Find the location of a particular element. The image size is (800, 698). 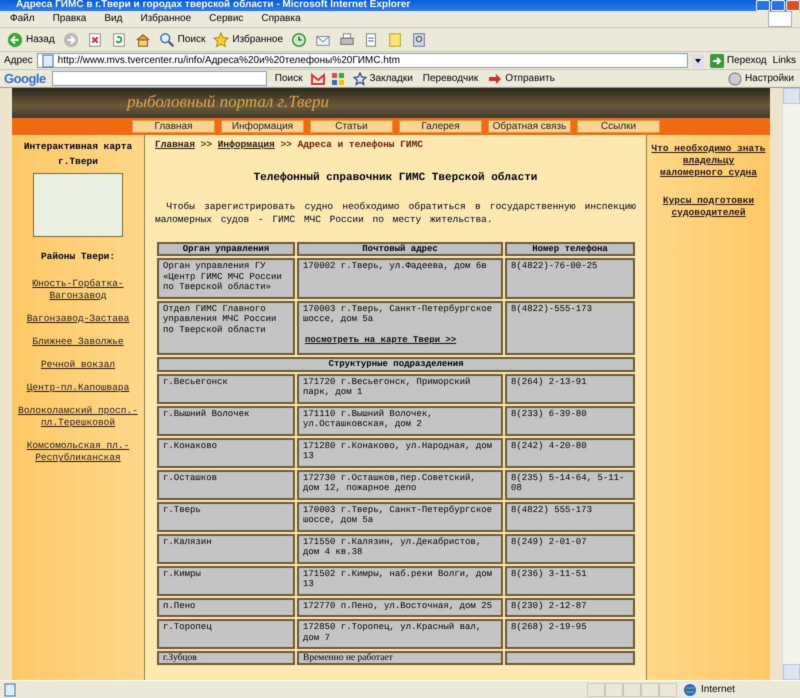

toolbar-button: Избранное is located at coordinates (248, 39).